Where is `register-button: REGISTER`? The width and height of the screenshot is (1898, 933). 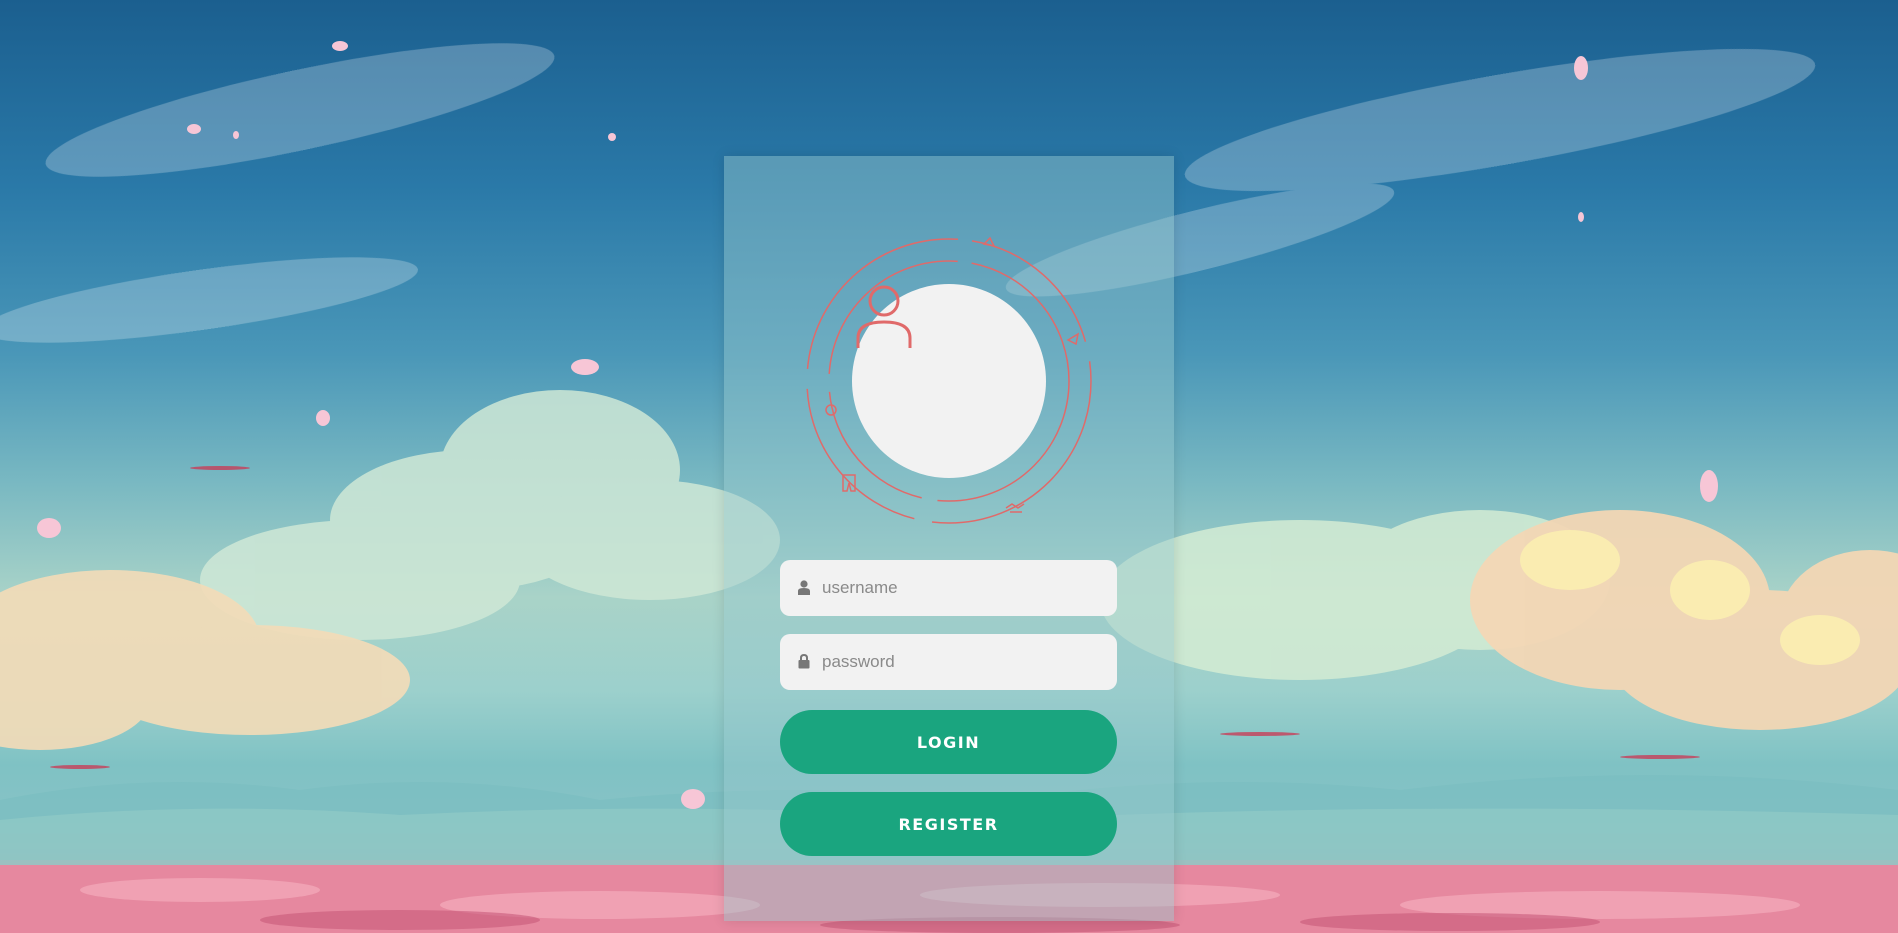 register-button: REGISTER is located at coordinates (948, 824).